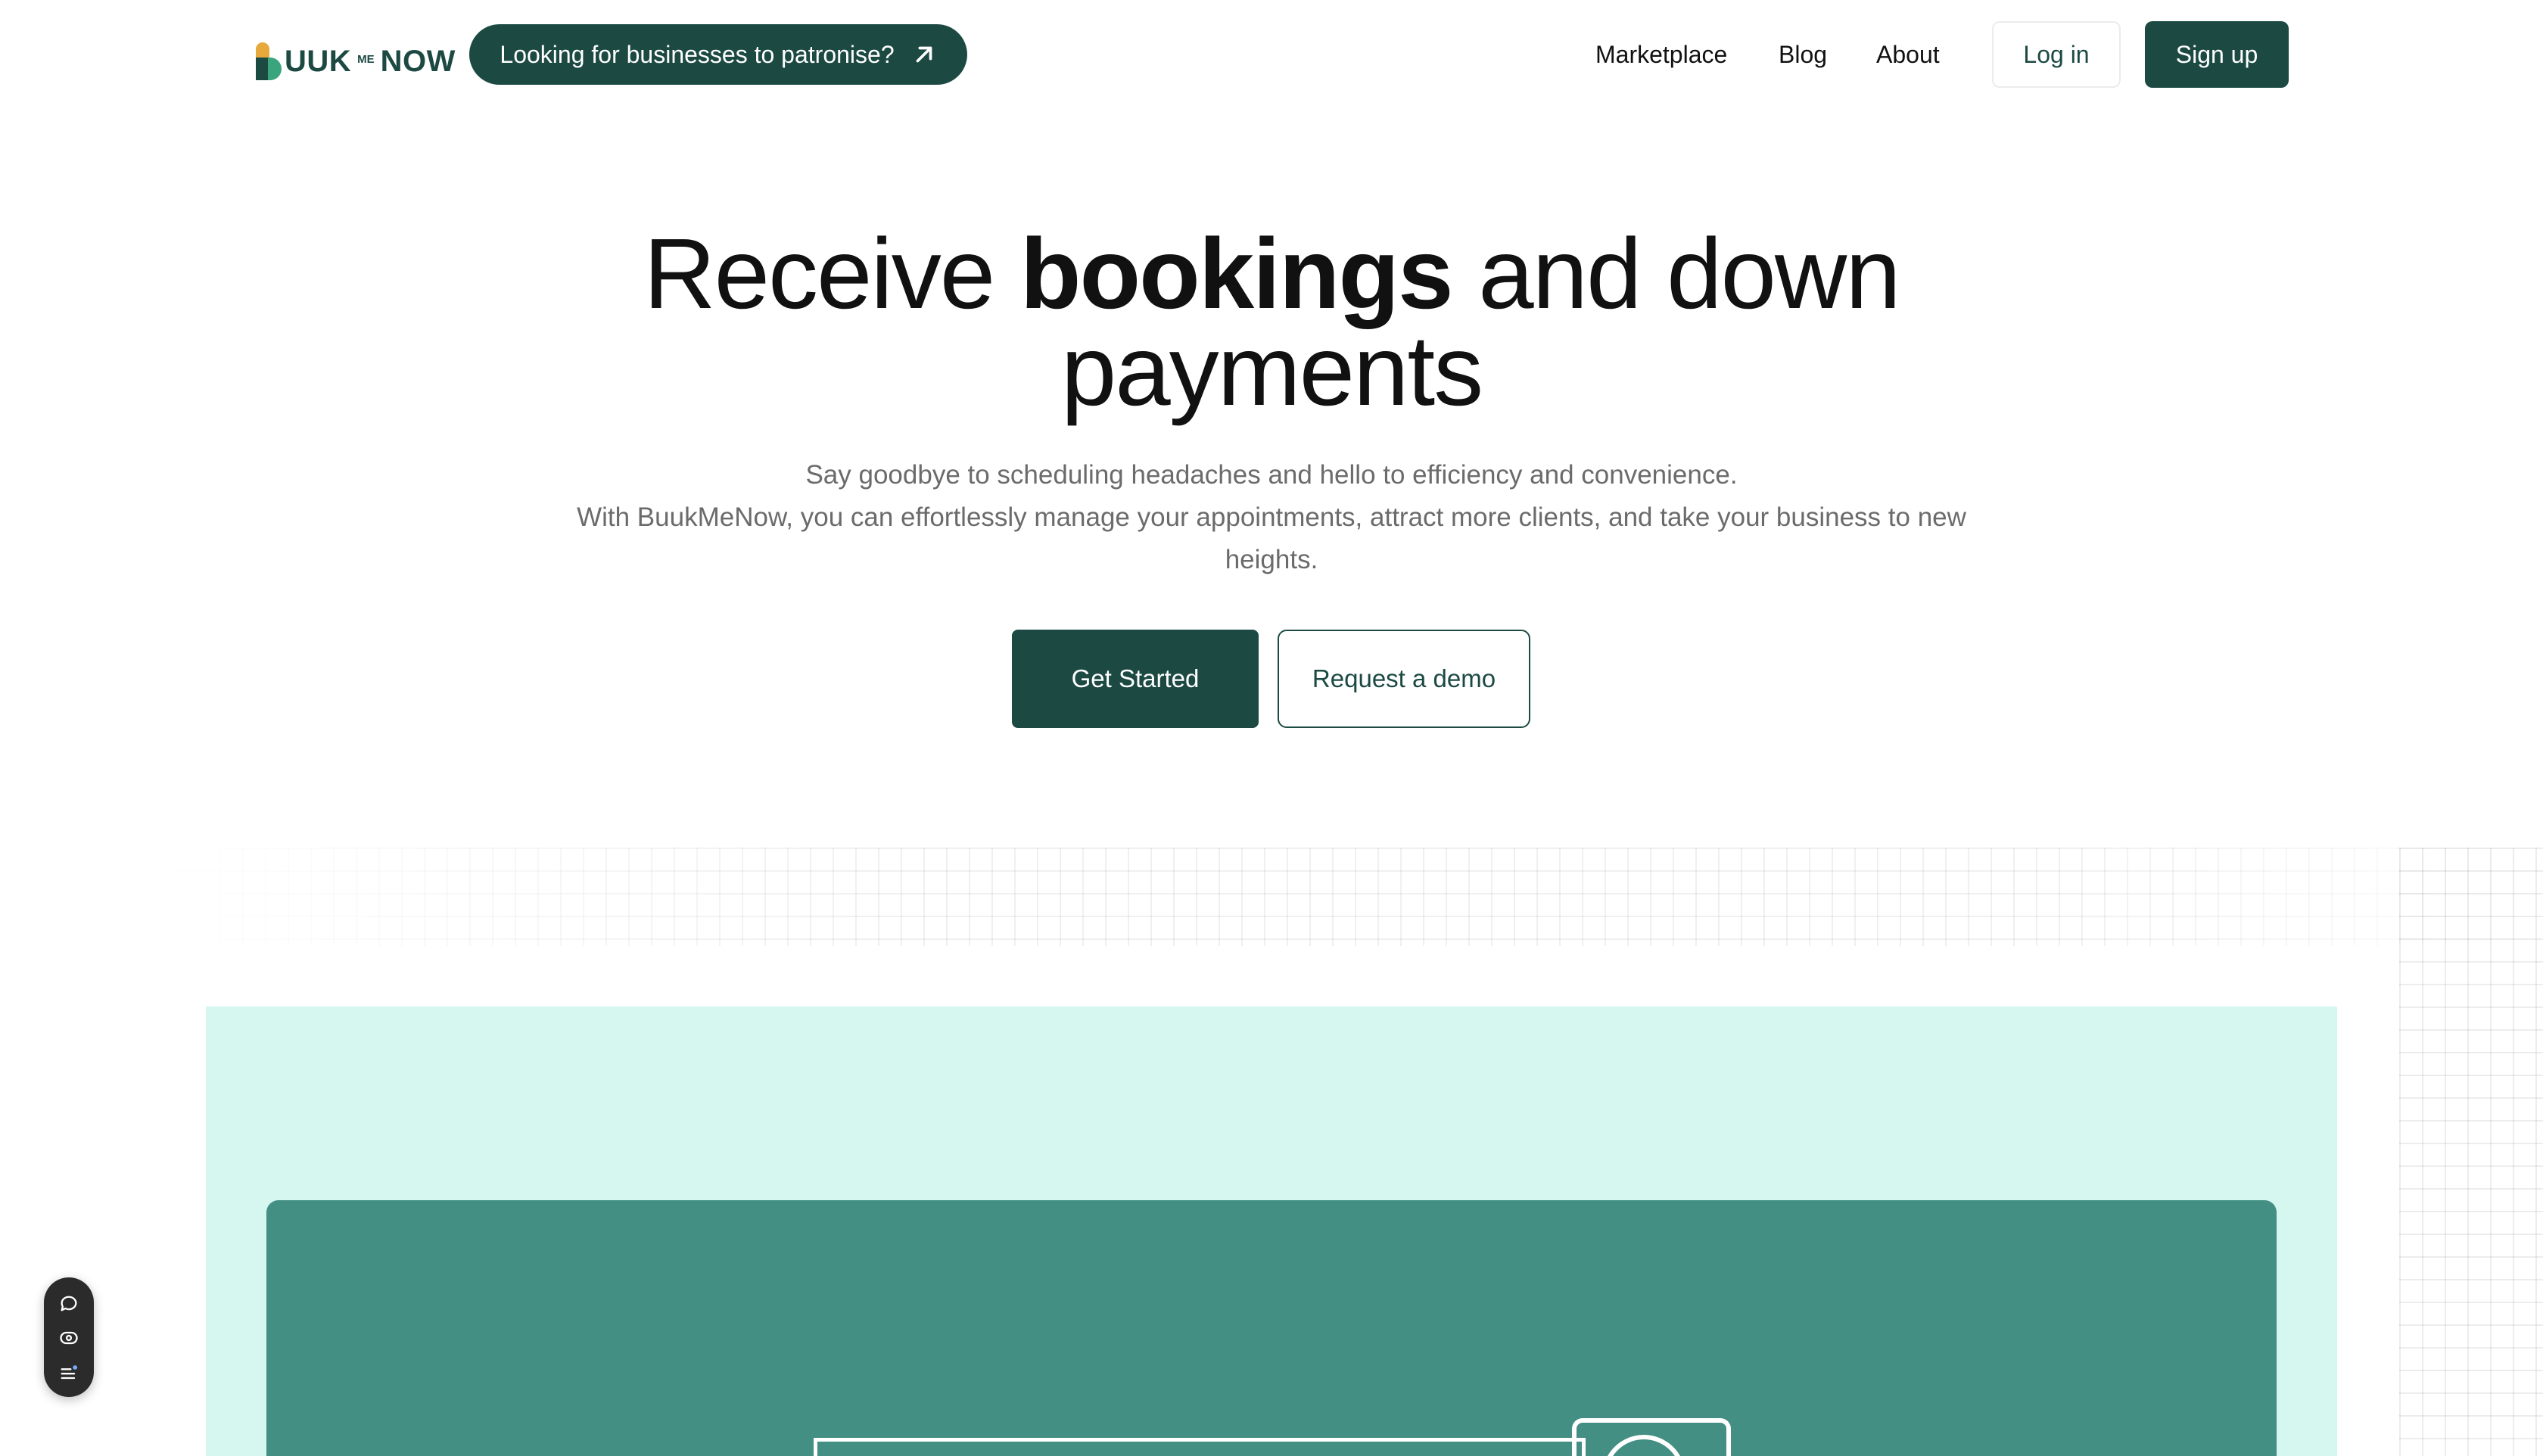  Describe the element at coordinates (924, 54) in the screenshot. I see `arrow-up-right-icon` at that location.